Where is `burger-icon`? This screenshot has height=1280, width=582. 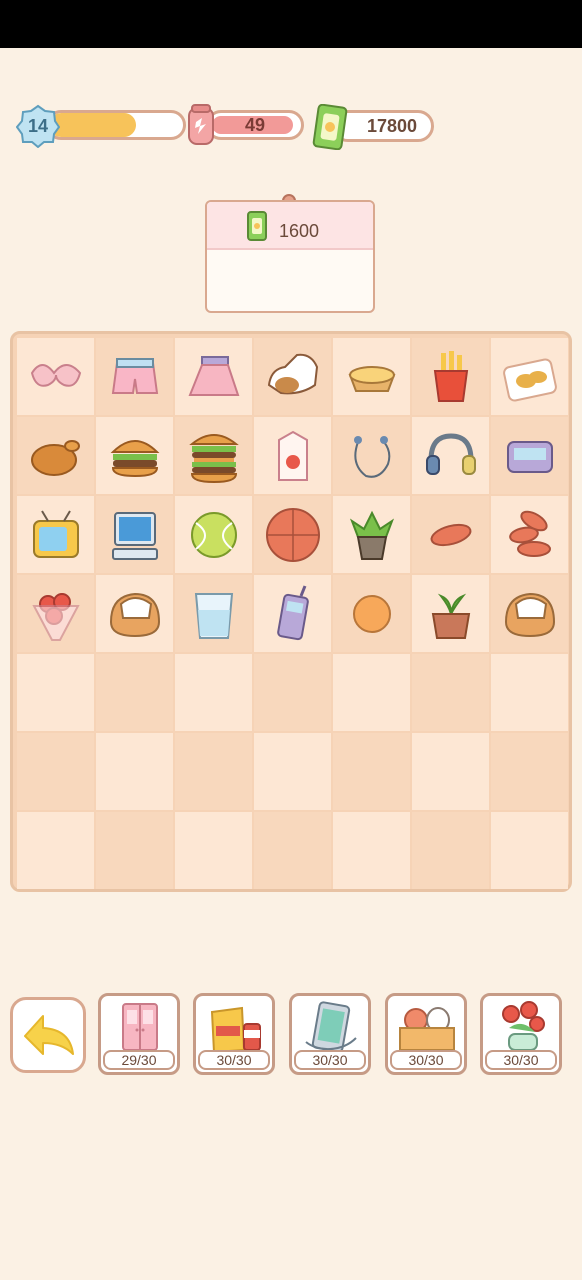
burger-icon is located at coordinates (134, 458).